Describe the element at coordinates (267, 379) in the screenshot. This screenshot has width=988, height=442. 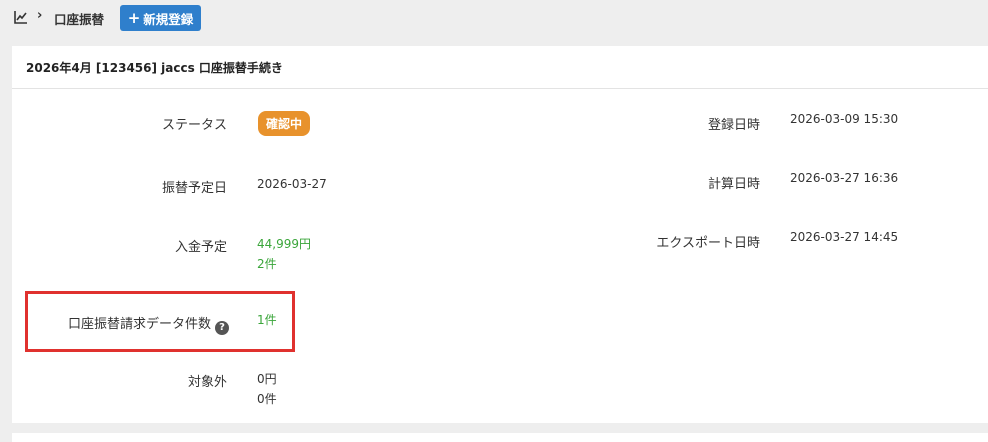
I see `excluded-amount: 0円` at that location.